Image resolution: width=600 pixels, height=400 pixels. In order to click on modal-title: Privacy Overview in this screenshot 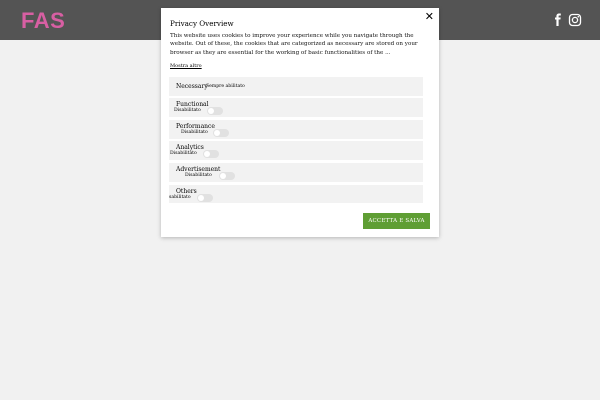, I will do `click(202, 23)`.